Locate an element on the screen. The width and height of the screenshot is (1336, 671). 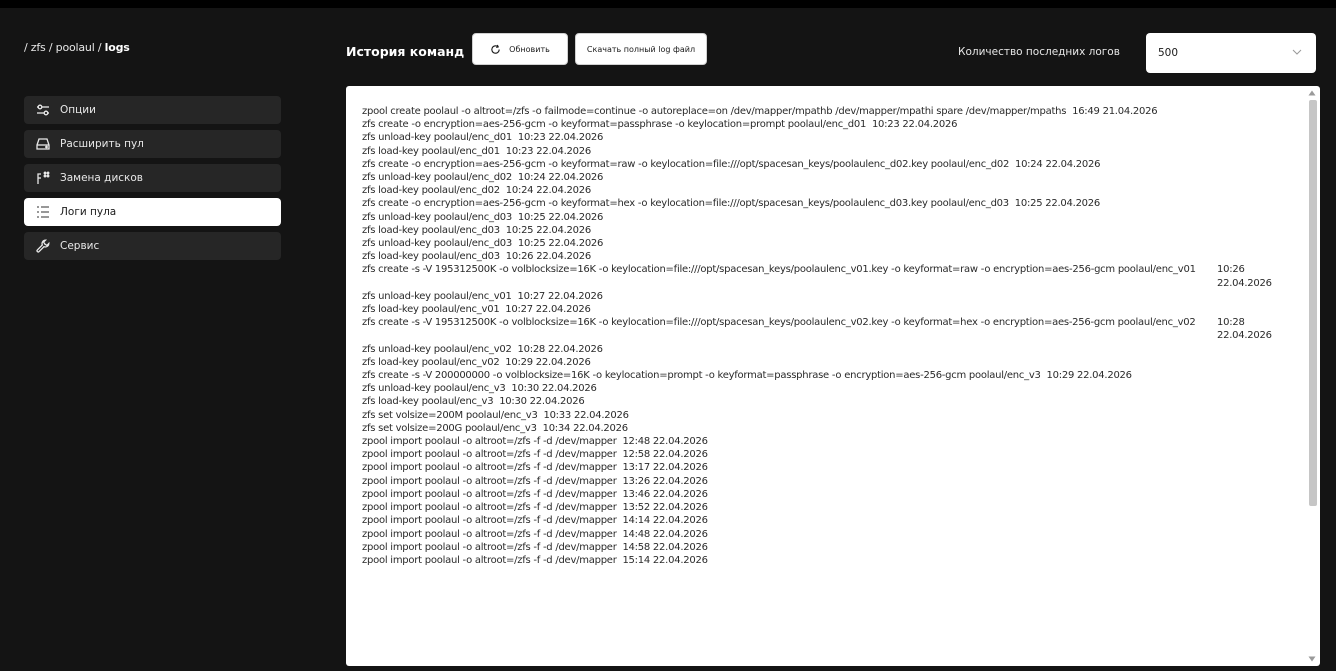
breadcrumb: / zfs / poolaul / logs is located at coordinates (77, 47).